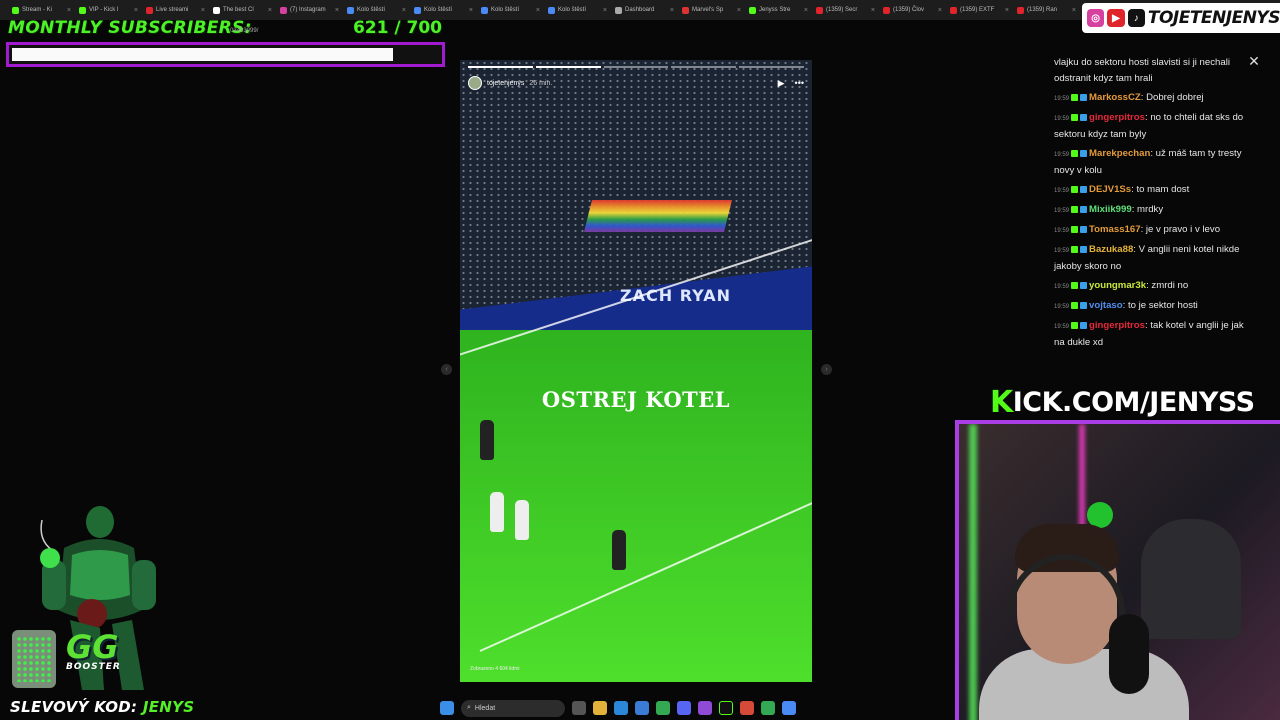  I want to click on address-bar-fragment: 03403099/, so click(244, 31).